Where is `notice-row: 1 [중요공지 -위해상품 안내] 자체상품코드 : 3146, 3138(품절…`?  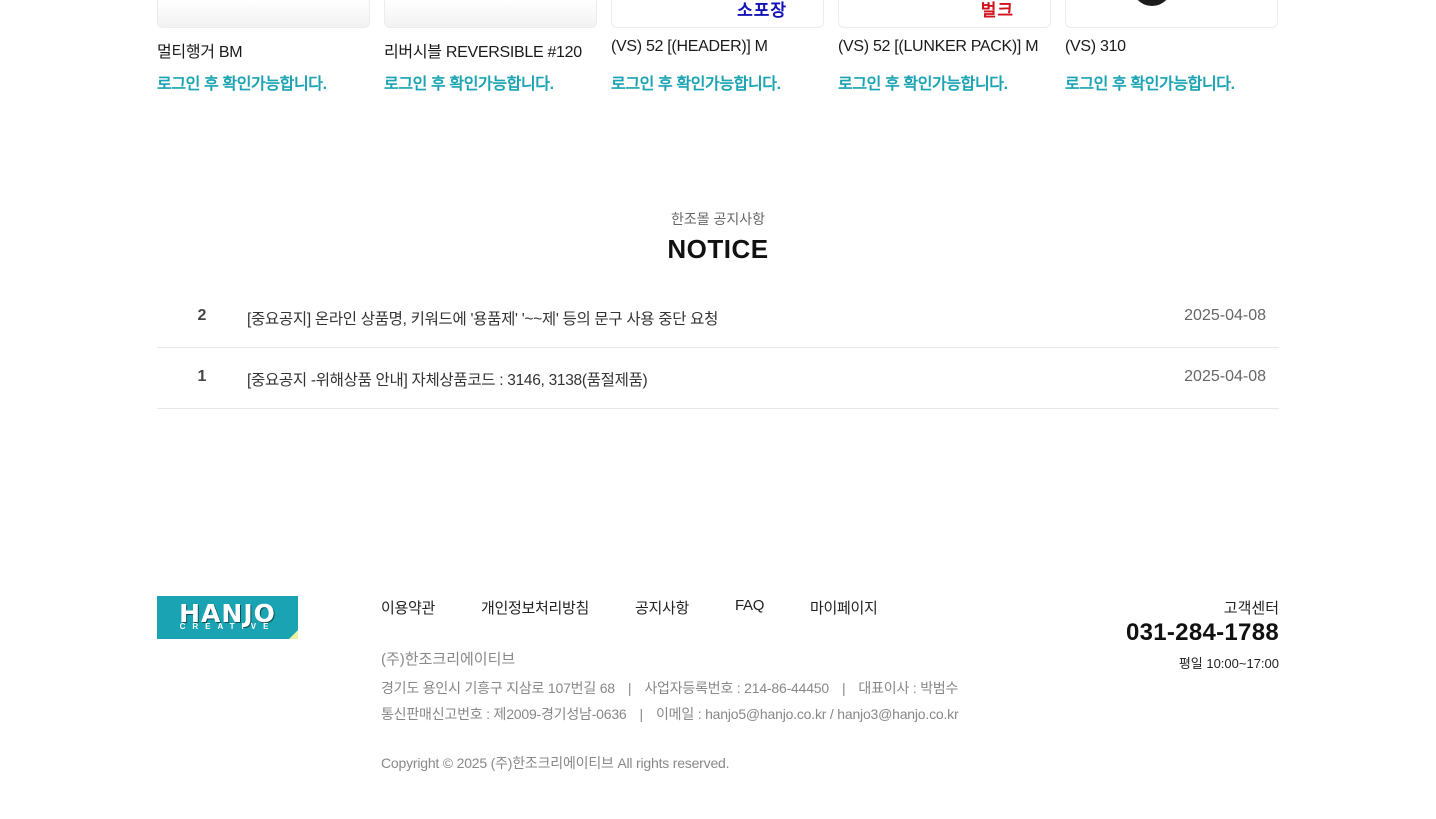 notice-row: 1 [중요공지 -위해상품 안내] 자체상품코드 : 3146, 3138(품절… is located at coordinates (718, 378).